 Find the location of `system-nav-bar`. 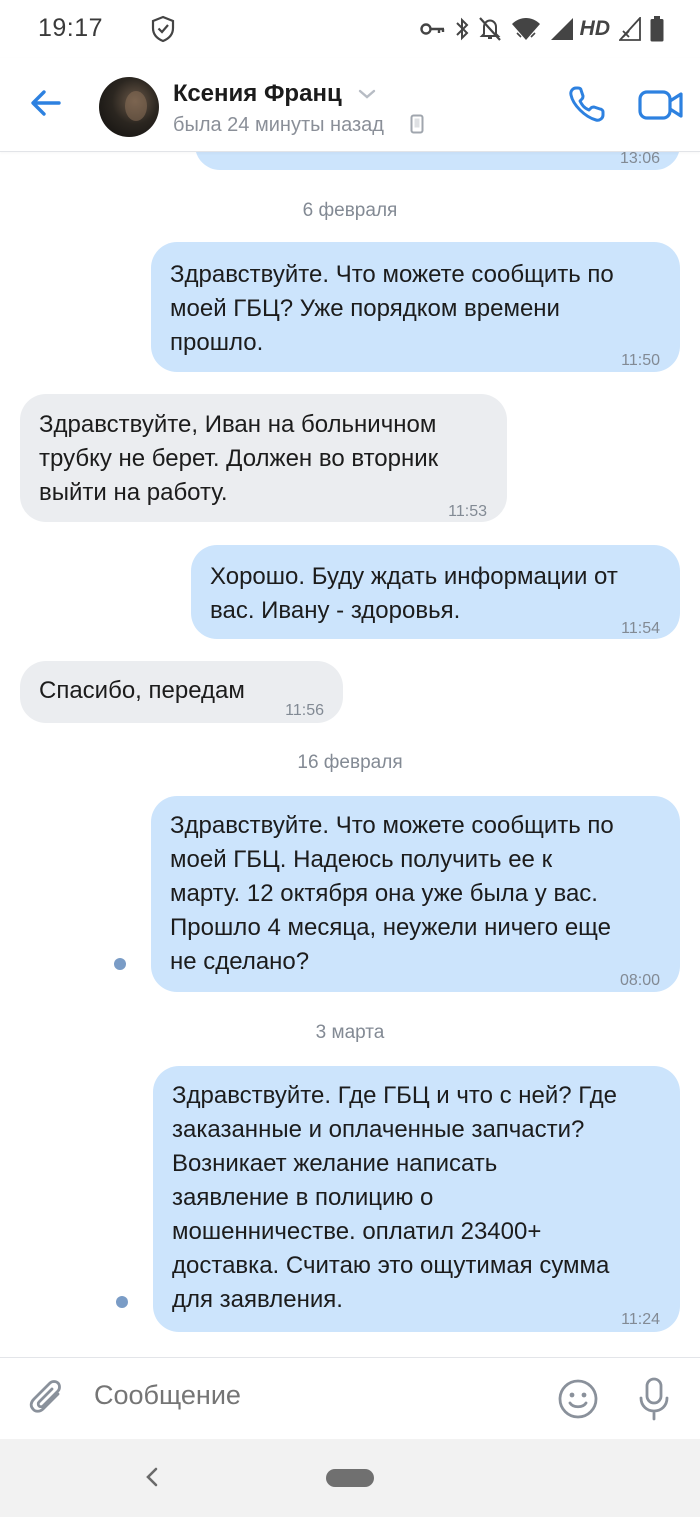

system-nav-bar is located at coordinates (350, 1478).